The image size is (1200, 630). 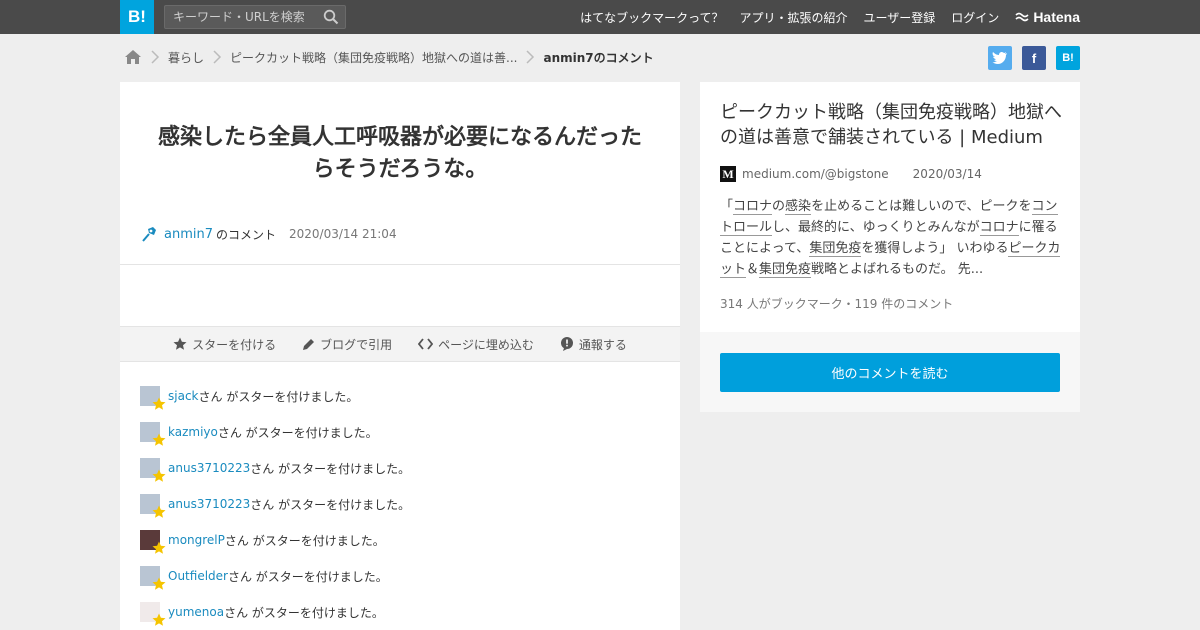 I want to click on excerpt-text: の, so click(x=779, y=206).